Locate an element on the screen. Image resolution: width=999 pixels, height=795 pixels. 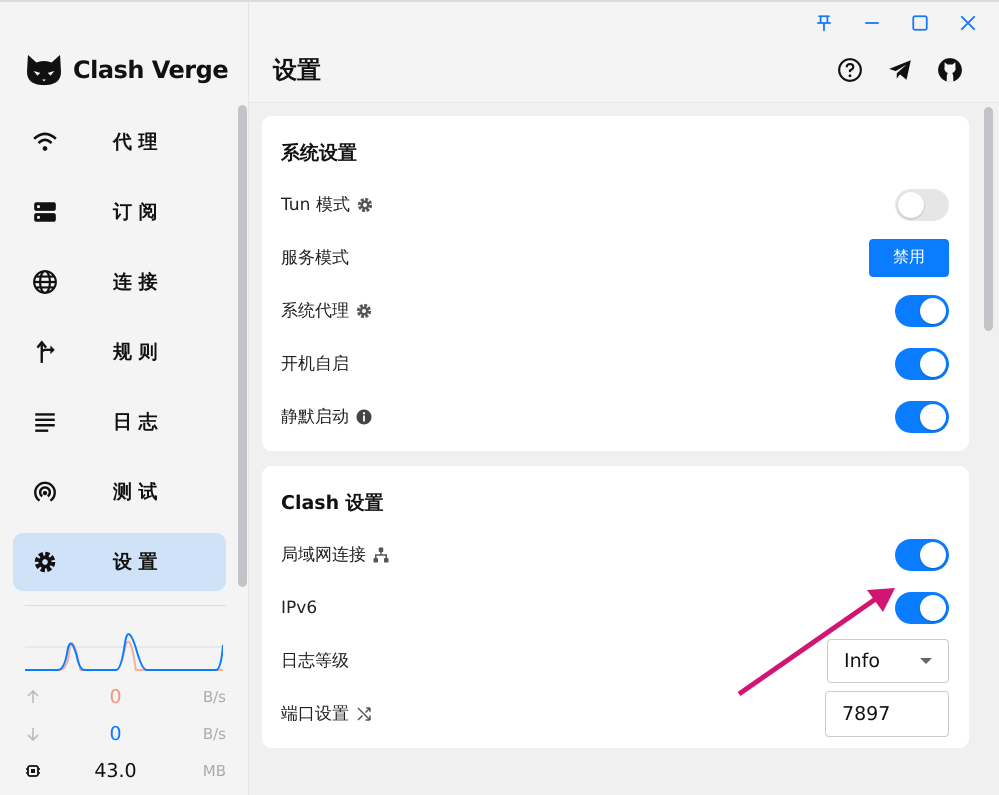
cat-logo-icon is located at coordinates (44, 70).